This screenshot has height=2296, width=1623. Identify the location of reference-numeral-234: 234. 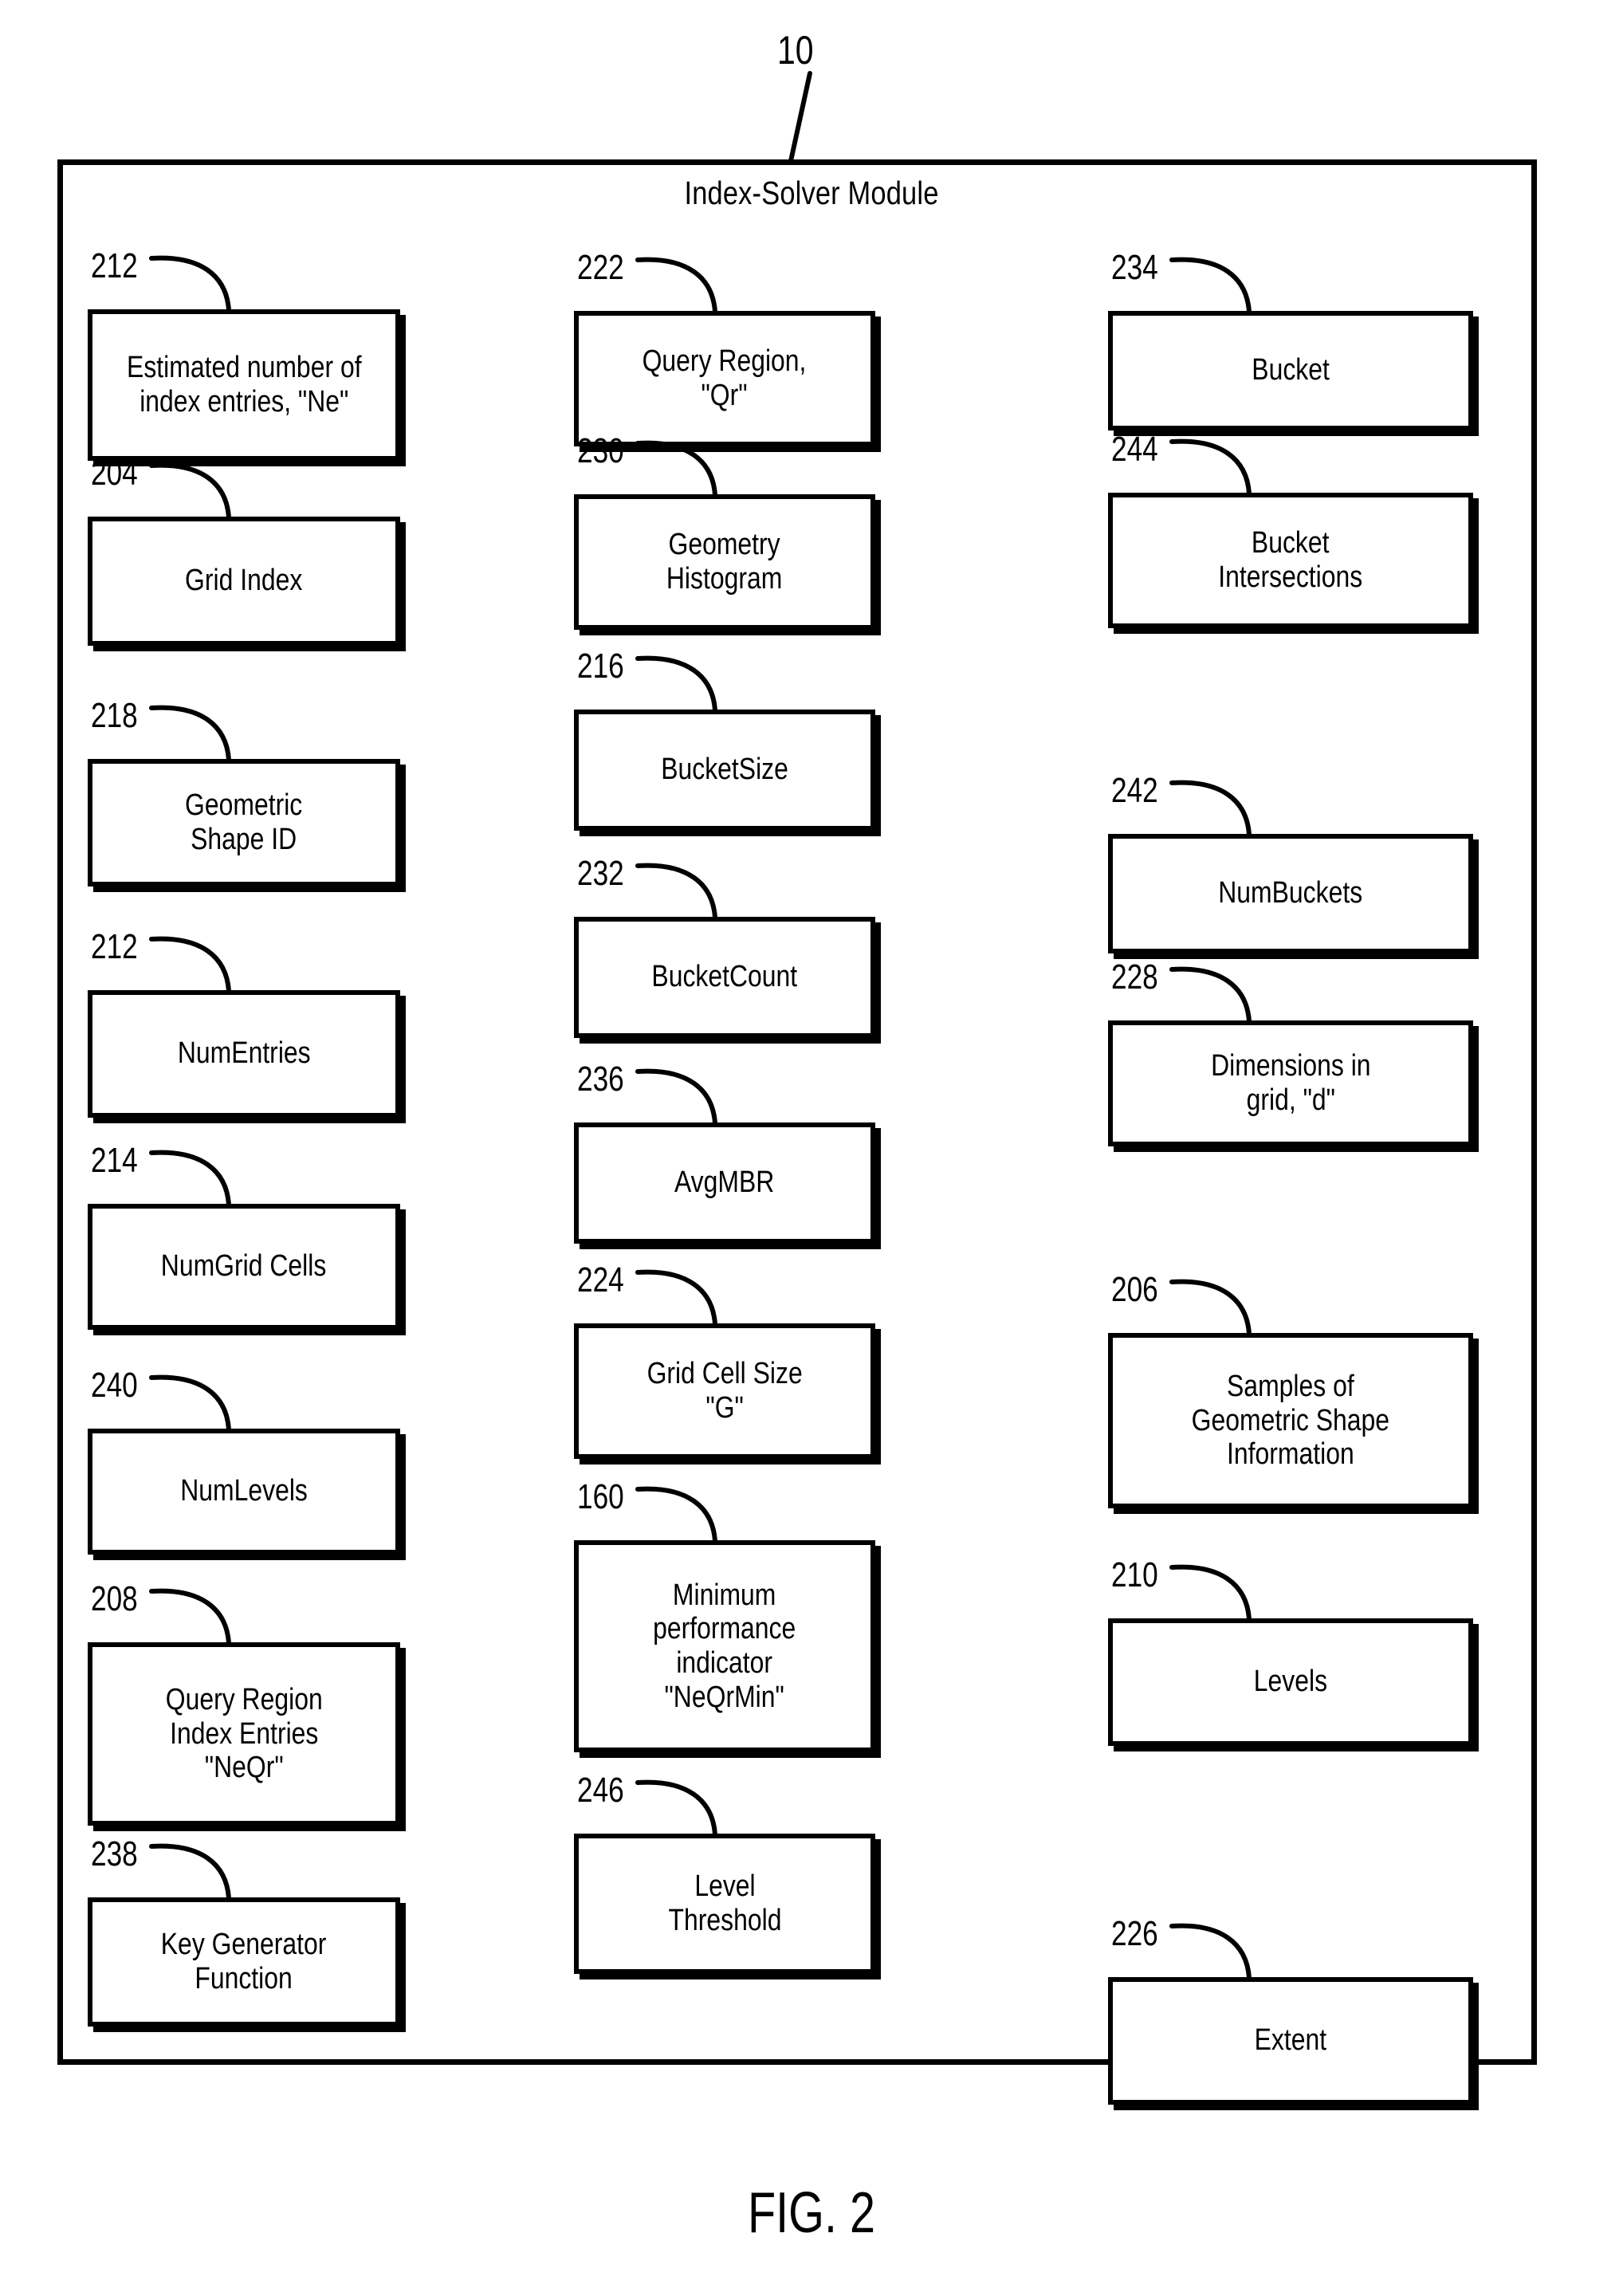
(1134, 267).